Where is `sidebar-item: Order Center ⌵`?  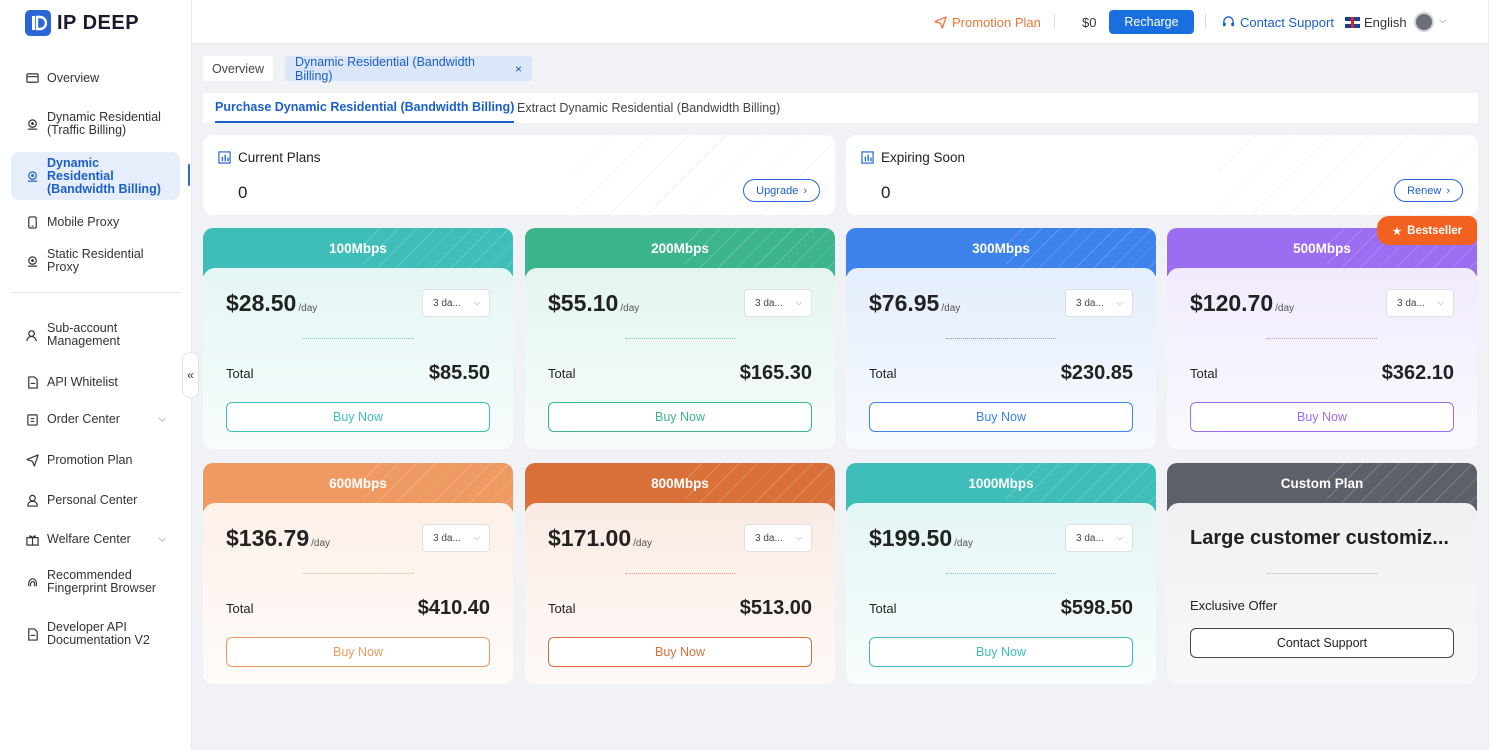
sidebar-item: Order Center ⌵ is located at coordinates (95, 419).